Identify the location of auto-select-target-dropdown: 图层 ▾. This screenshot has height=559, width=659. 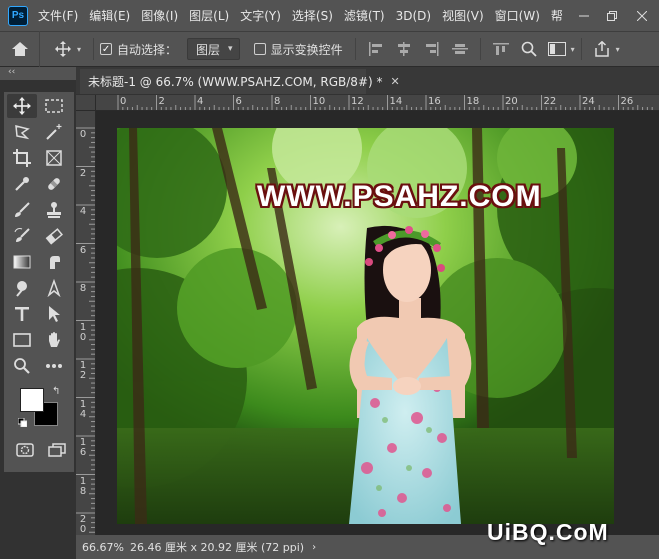
(213, 49).